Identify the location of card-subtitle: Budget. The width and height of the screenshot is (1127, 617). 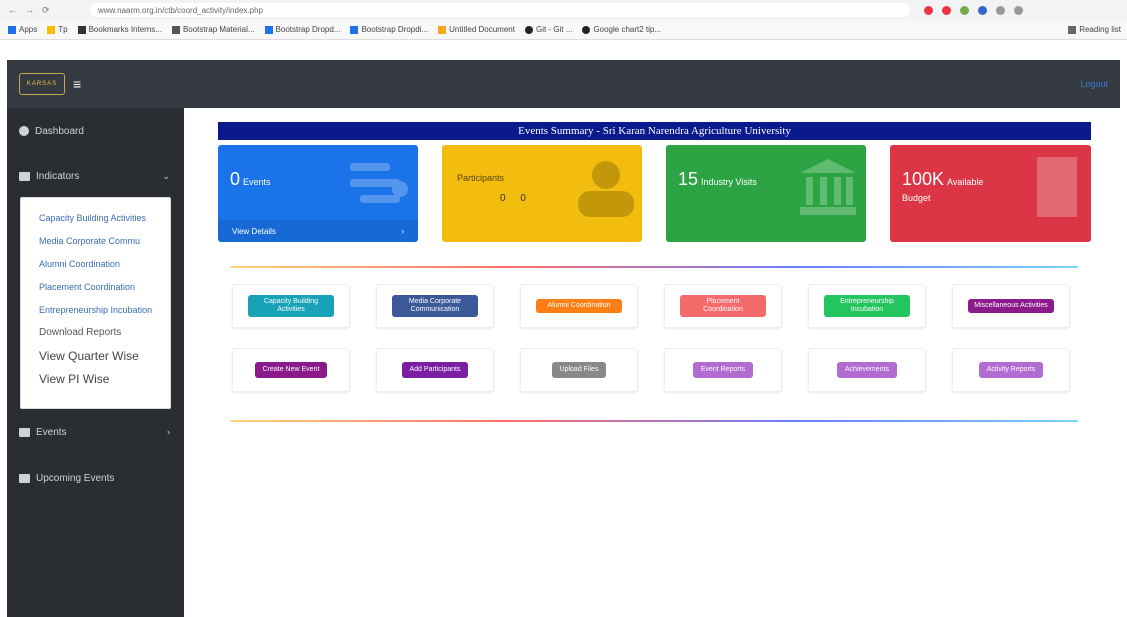
(916, 198).